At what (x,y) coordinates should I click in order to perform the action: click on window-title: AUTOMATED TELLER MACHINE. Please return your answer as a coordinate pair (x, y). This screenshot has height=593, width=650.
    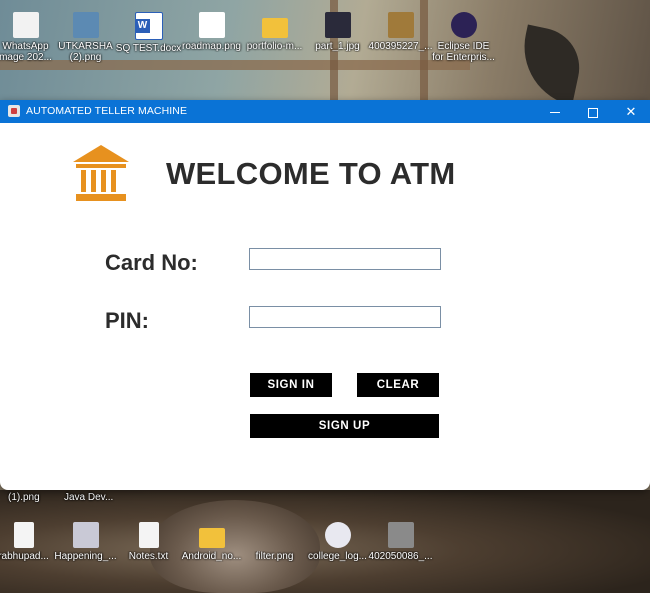
    Looking at the image, I should click on (107, 111).